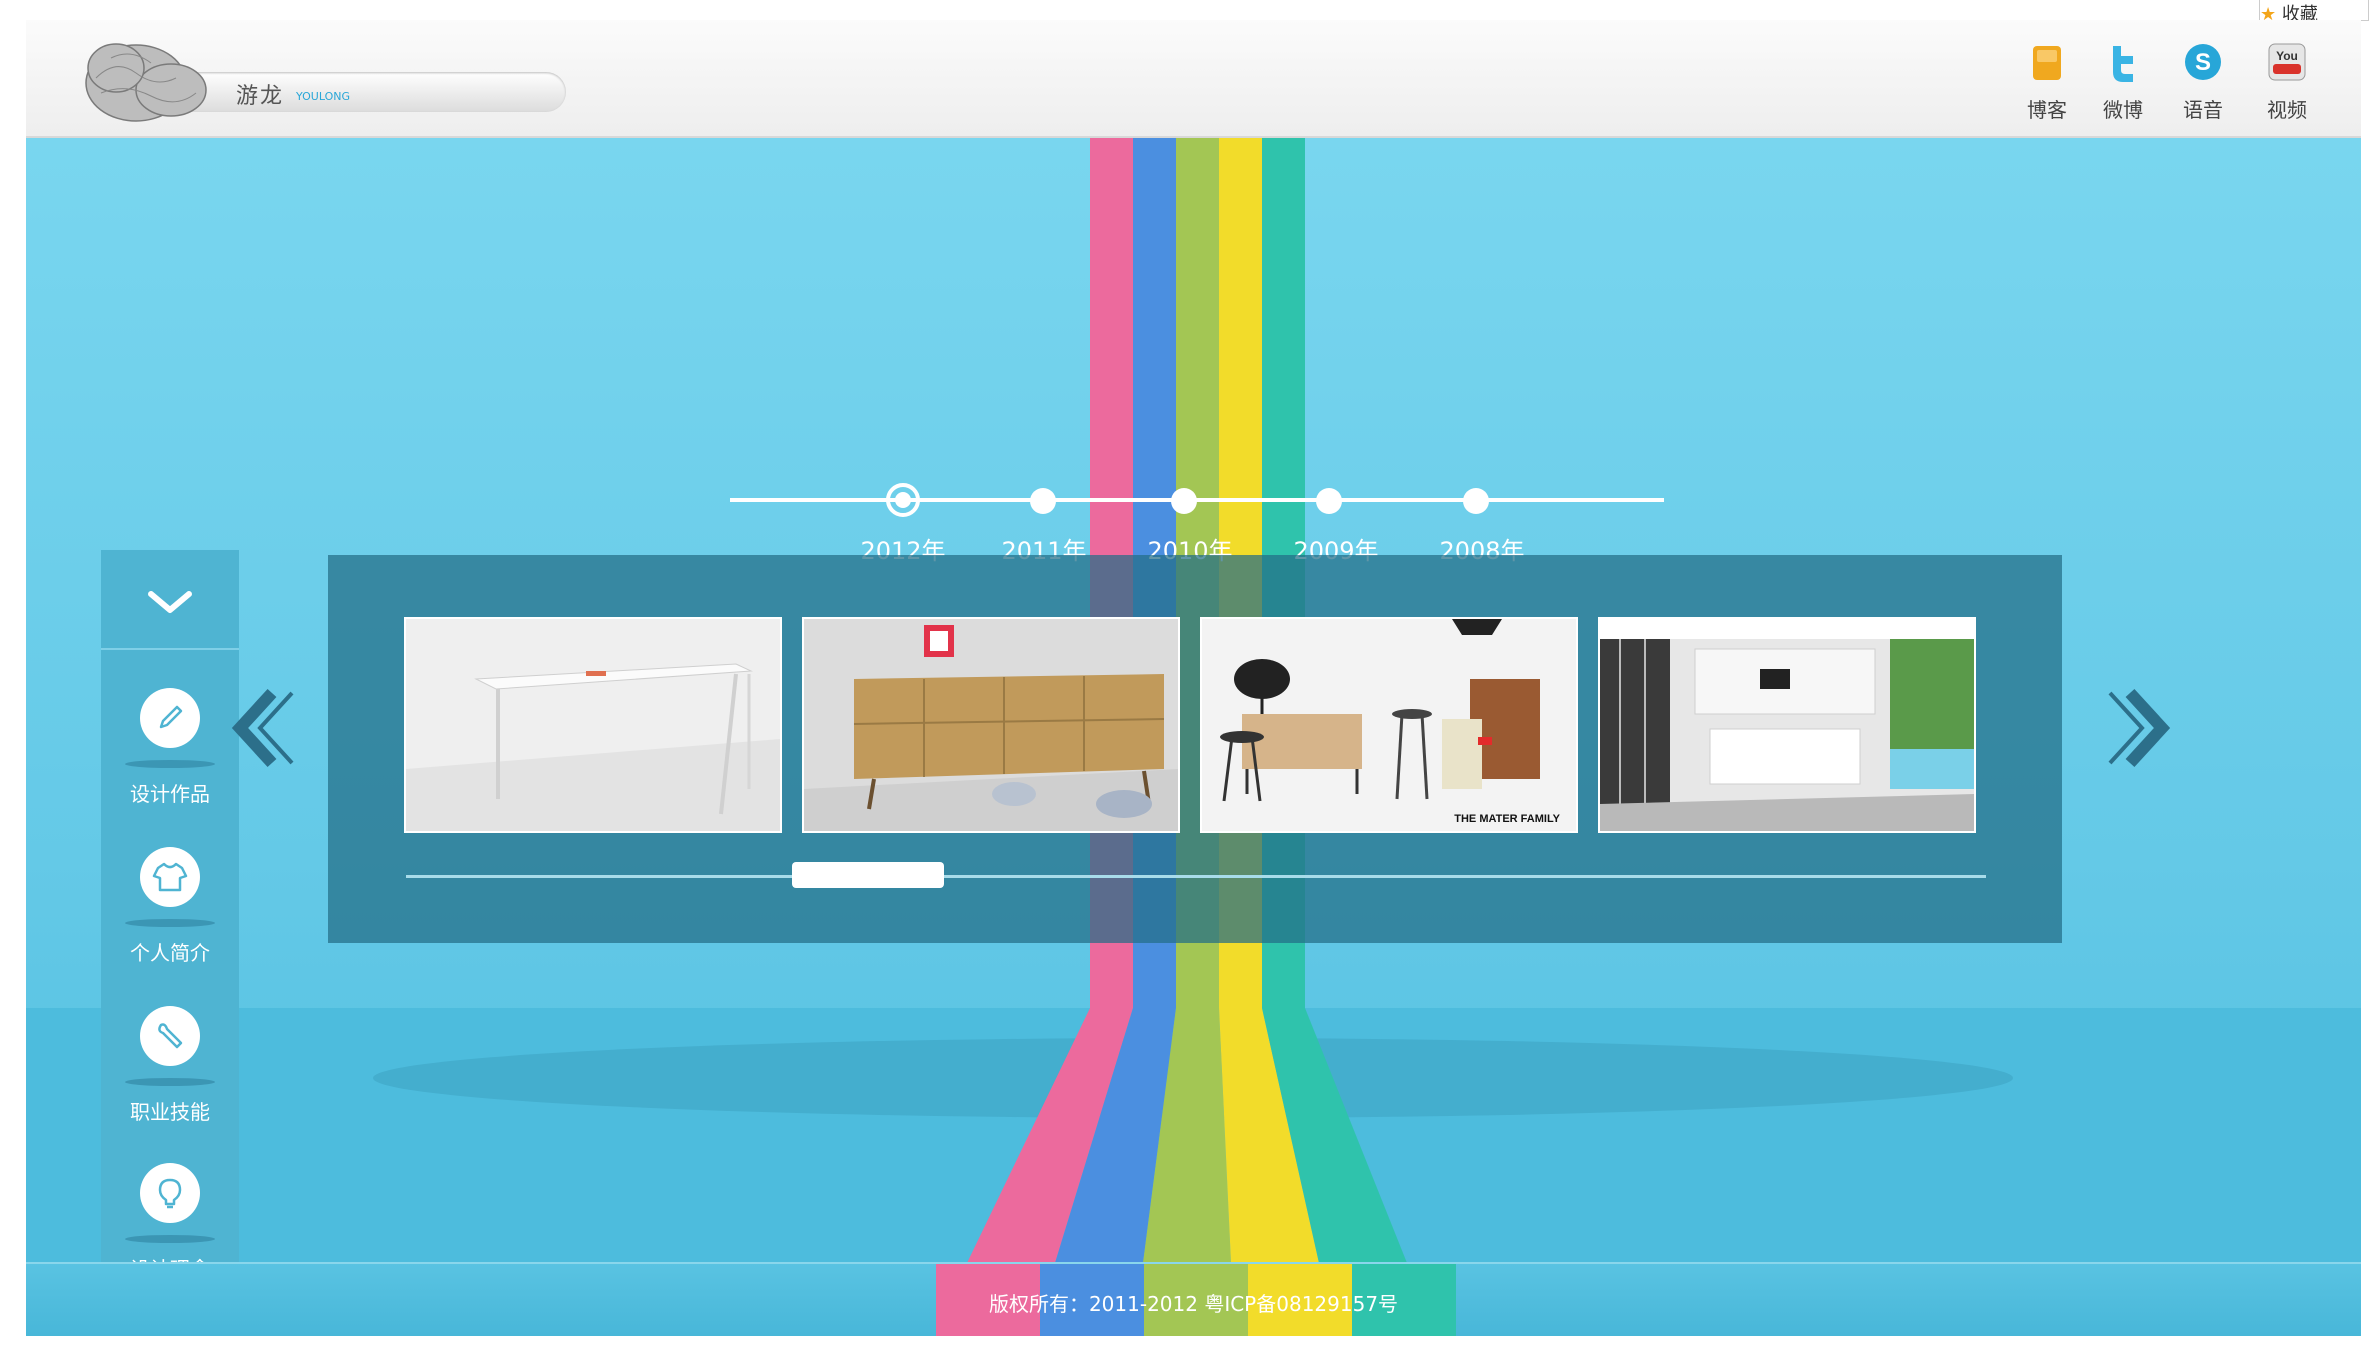 Image resolution: width=2369 pixels, height=1356 pixels. I want to click on sidebar-collapse-button, so click(170, 600).